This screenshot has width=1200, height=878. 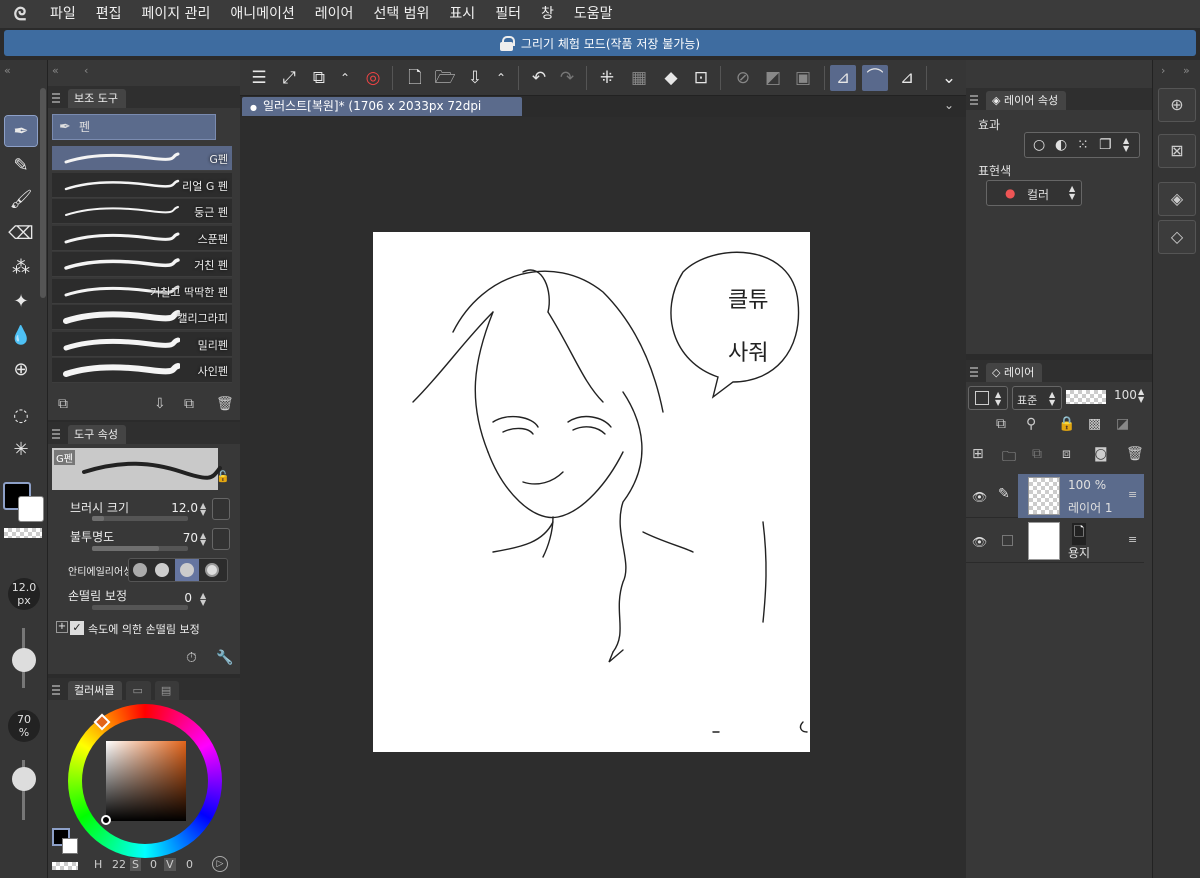 I want to click on app-logo-icon: ᘓ, so click(x=20, y=14).